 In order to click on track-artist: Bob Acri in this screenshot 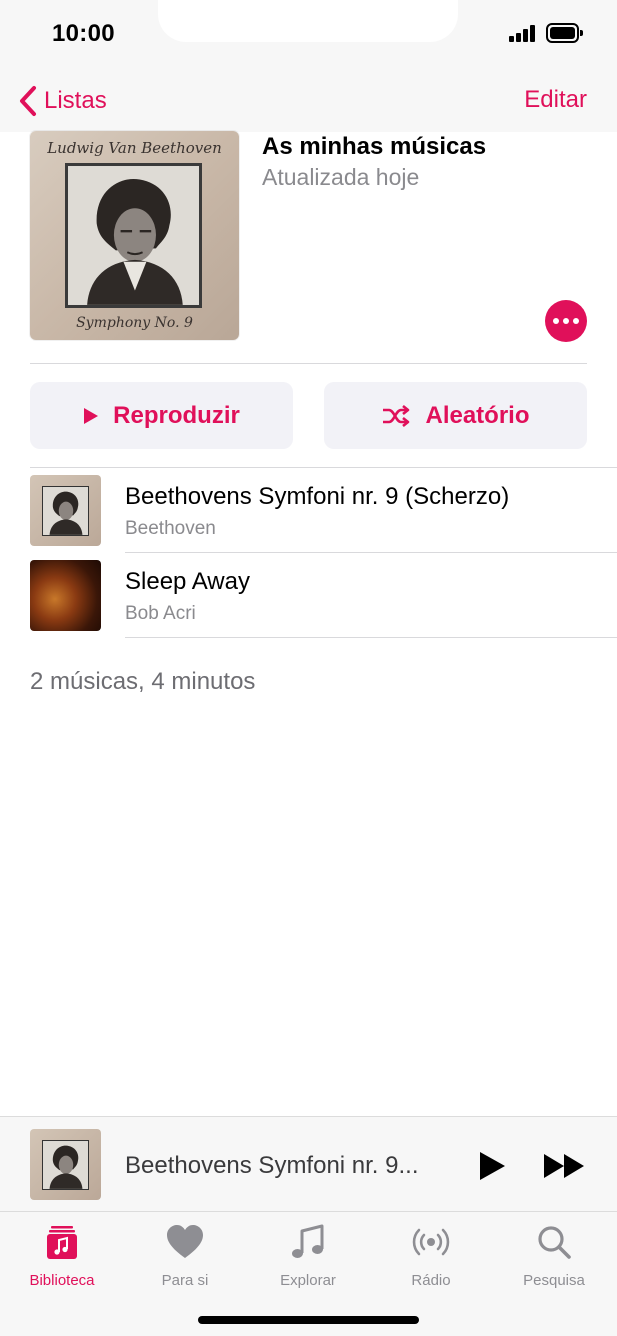, I will do `click(160, 613)`.